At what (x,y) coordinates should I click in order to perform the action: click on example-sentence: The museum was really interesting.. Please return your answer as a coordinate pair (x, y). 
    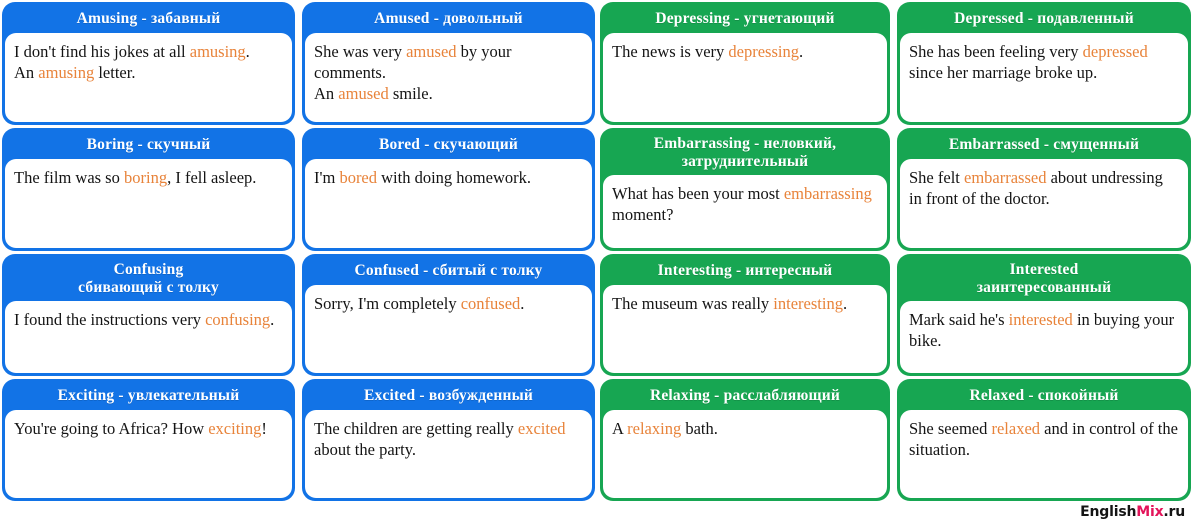
    Looking at the image, I should click on (745, 303).